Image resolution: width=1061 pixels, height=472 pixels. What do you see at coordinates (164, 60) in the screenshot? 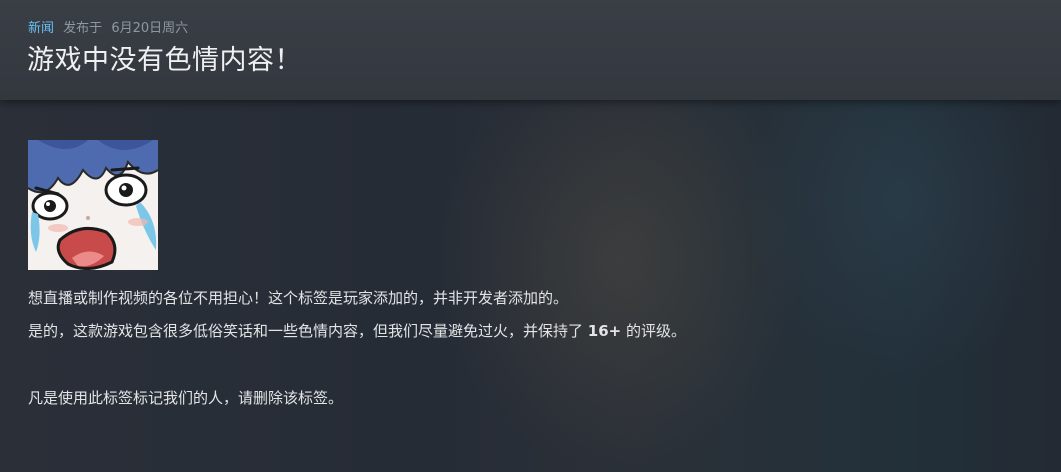
I see `post-title: 游戏中没有色情内容！` at bounding box center [164, 60].